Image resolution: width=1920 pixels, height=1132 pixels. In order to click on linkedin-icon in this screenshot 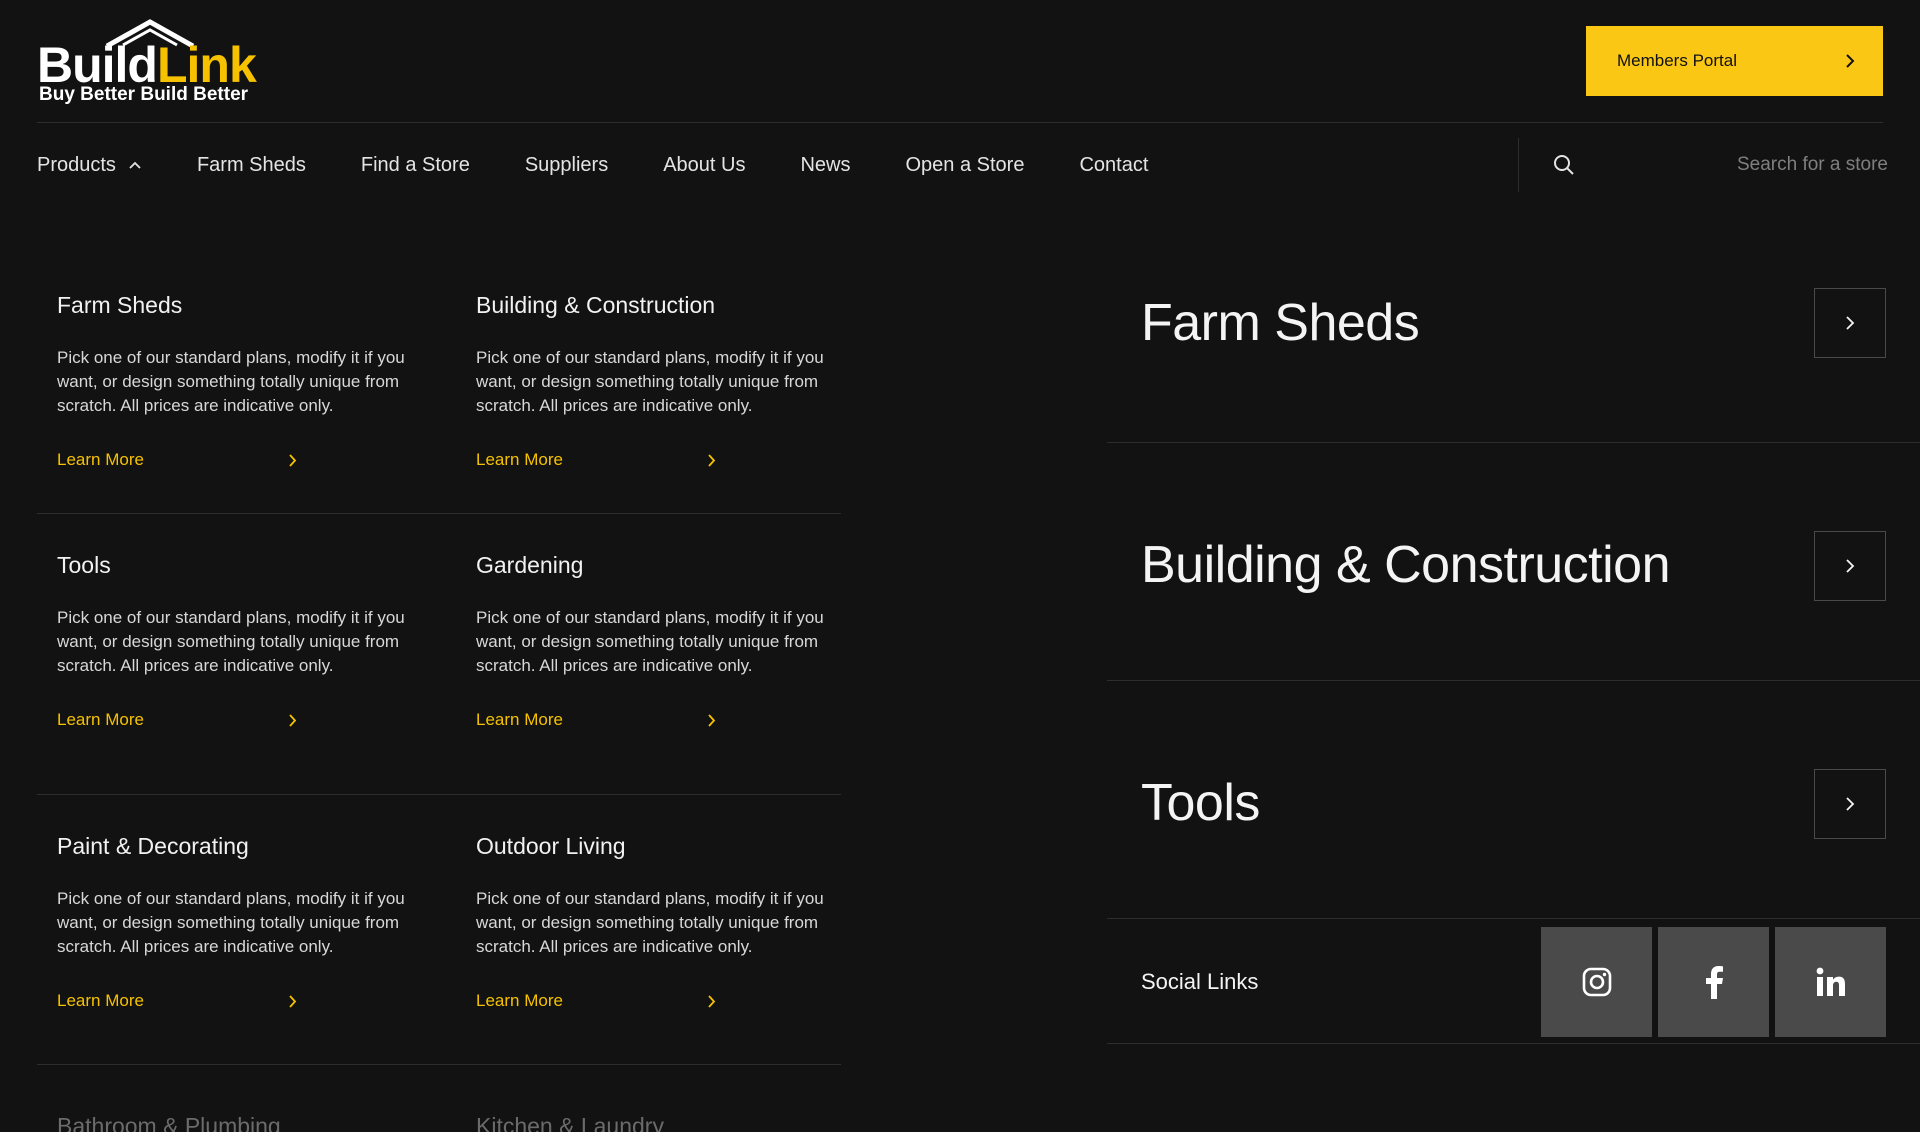, I will do `click(1830, 981)`.